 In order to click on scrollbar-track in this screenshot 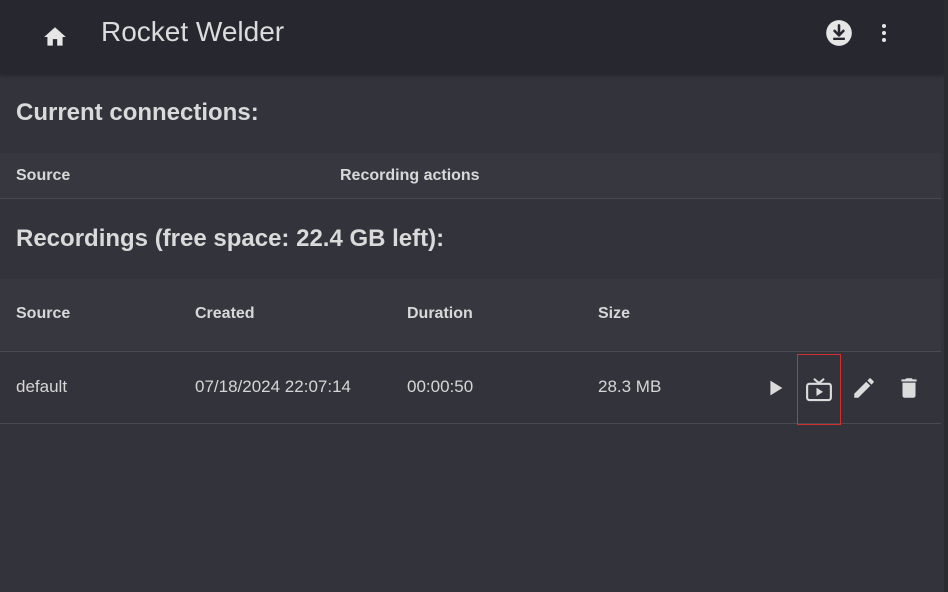, I will do `click(946, 296)`.